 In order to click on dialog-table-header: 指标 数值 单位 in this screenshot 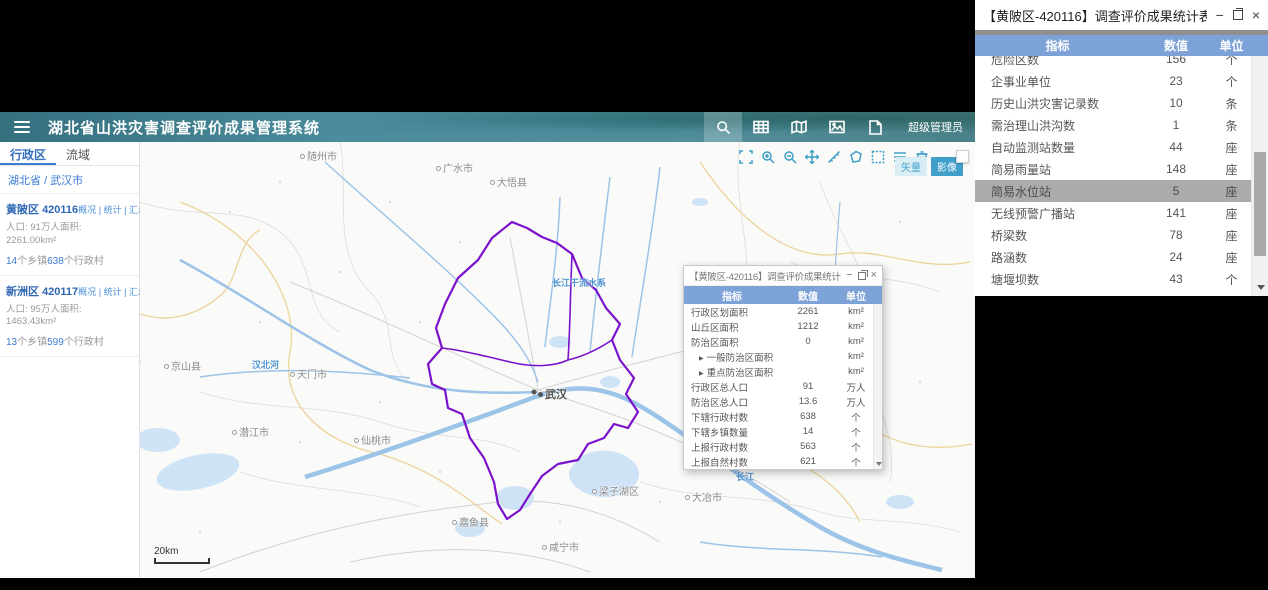, I will do `click(783, 295)`.